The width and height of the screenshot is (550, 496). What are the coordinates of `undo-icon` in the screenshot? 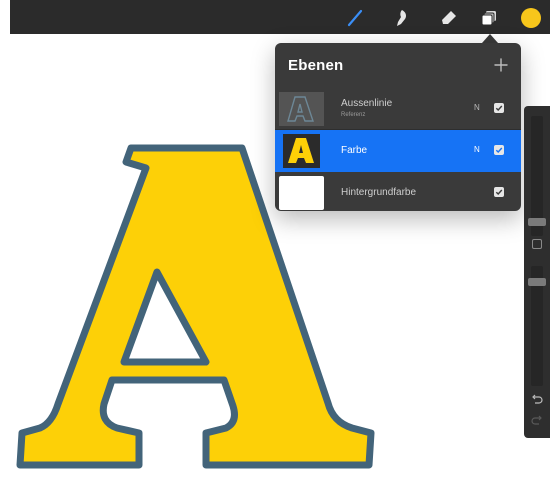 It's located at (537, 399).